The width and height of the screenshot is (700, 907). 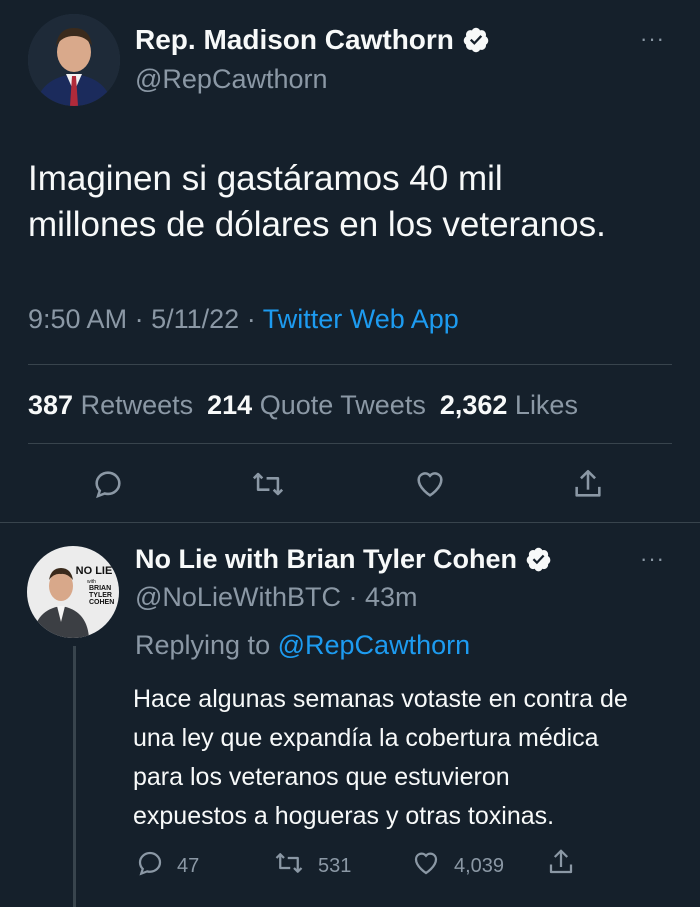 I want to click on handle: @RepCawthorn, so click(x=231, y=79).